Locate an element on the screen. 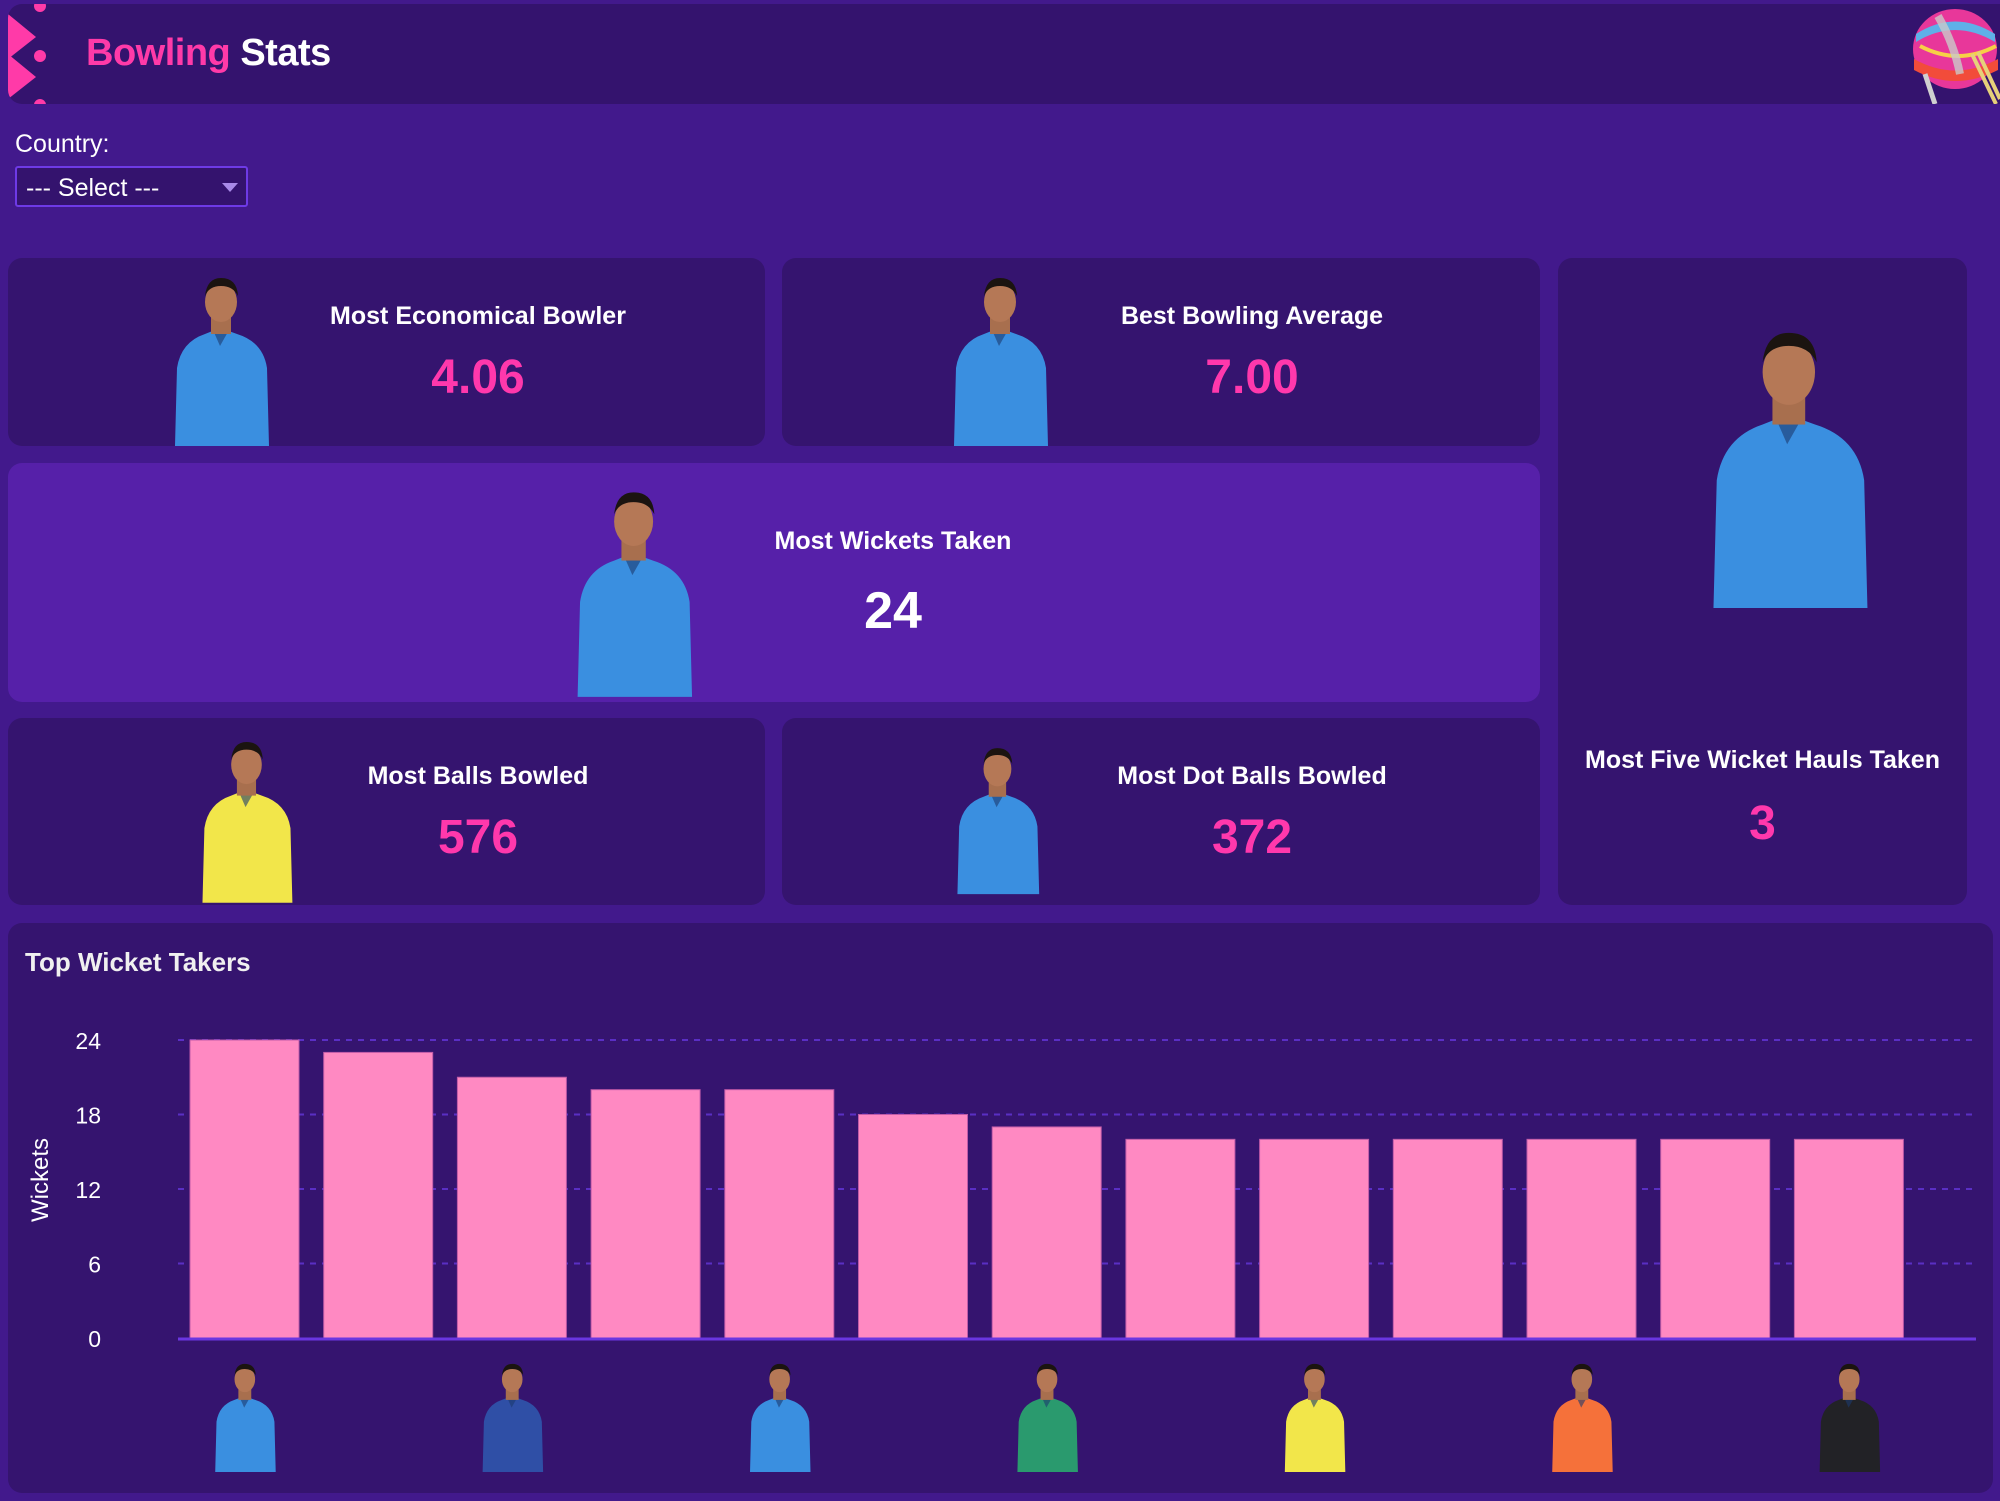 This screenshot has height=1501, width=2000. y-tick-label: 18 is located at coordinates (88, 1116).